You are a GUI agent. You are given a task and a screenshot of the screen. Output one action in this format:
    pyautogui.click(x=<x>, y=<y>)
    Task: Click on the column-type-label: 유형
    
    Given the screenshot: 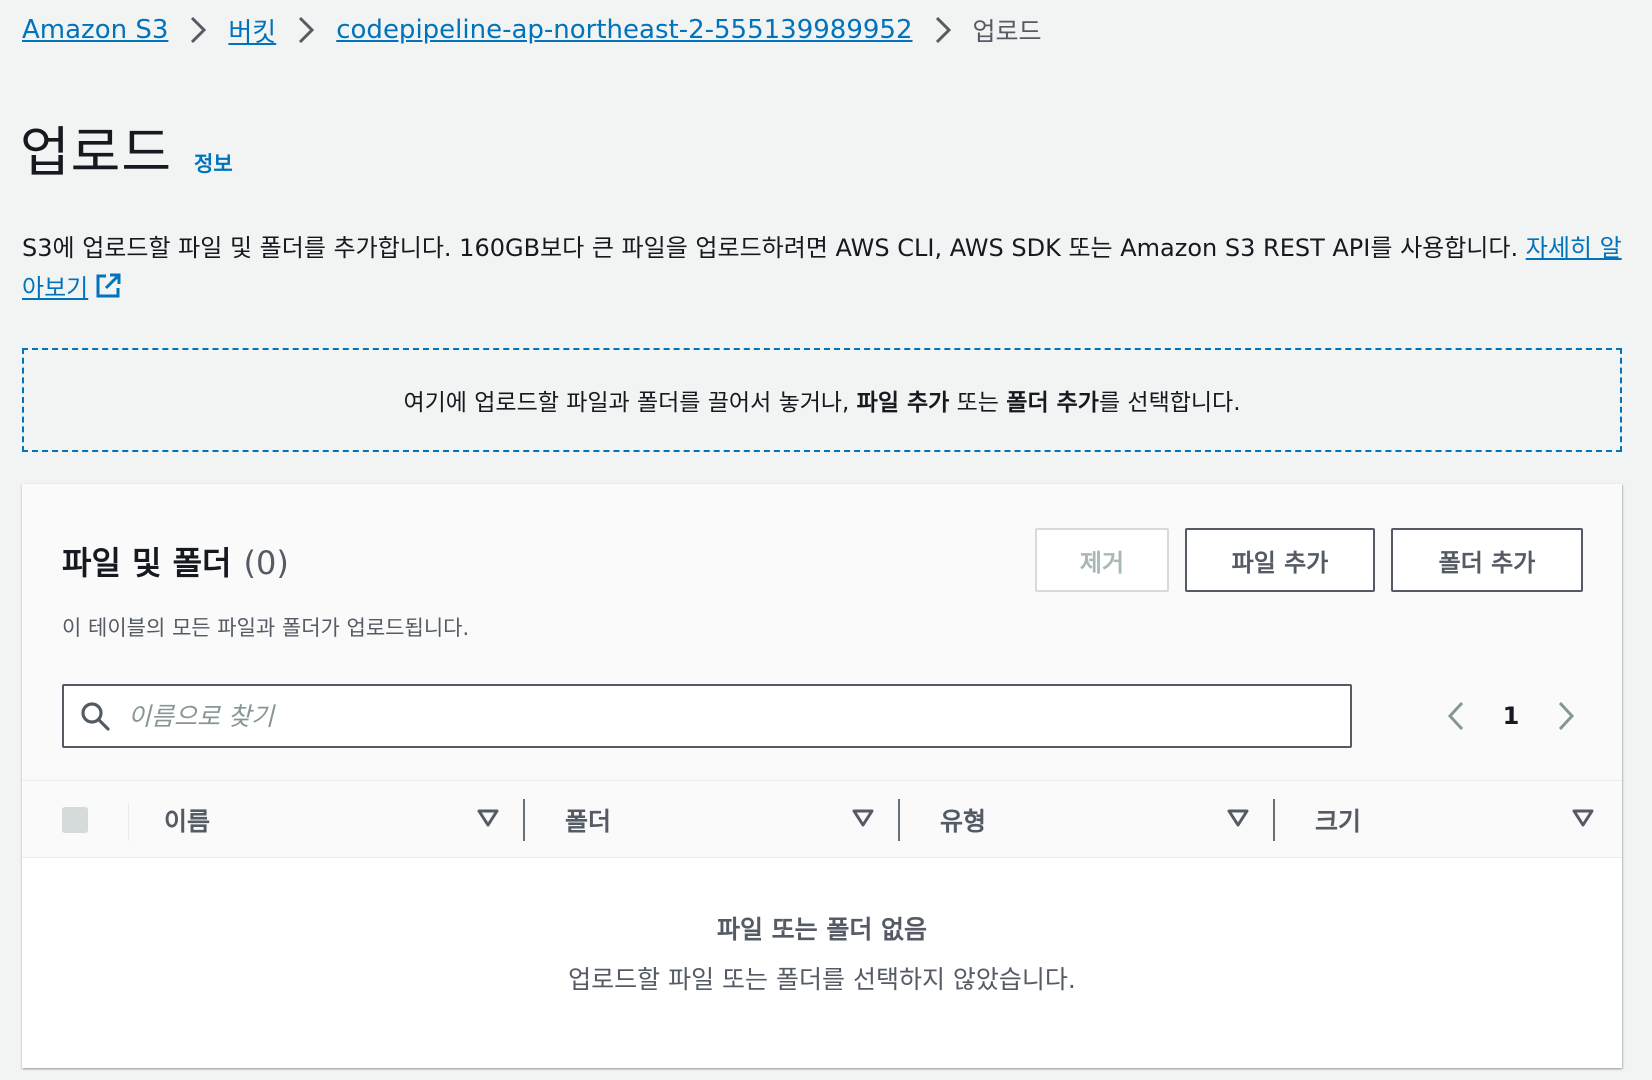 What is the action you would take?
    pyautogui.click(x=963, y=821)
    